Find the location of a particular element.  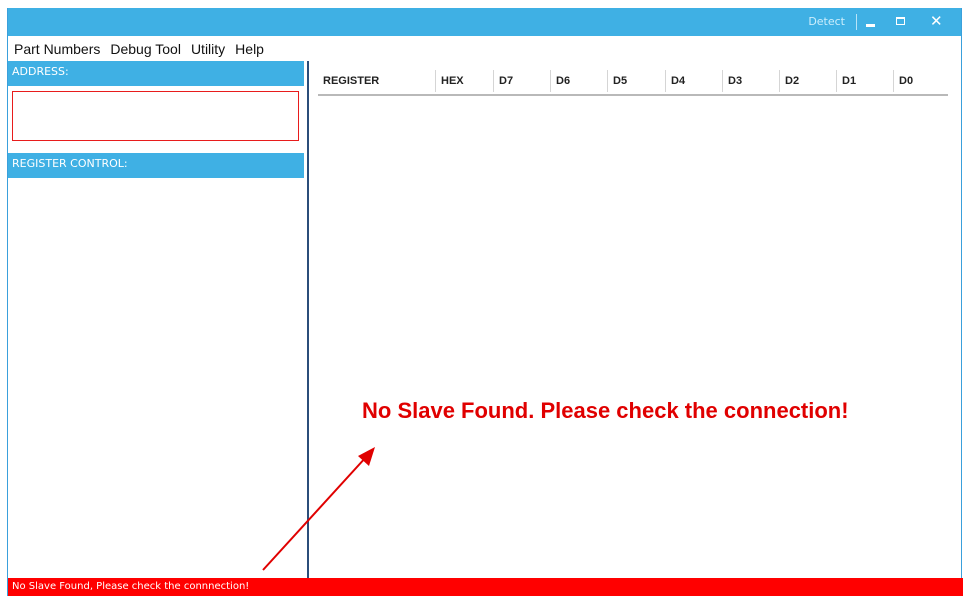

column-register: REGISTER is located at coordinates (377, 81).